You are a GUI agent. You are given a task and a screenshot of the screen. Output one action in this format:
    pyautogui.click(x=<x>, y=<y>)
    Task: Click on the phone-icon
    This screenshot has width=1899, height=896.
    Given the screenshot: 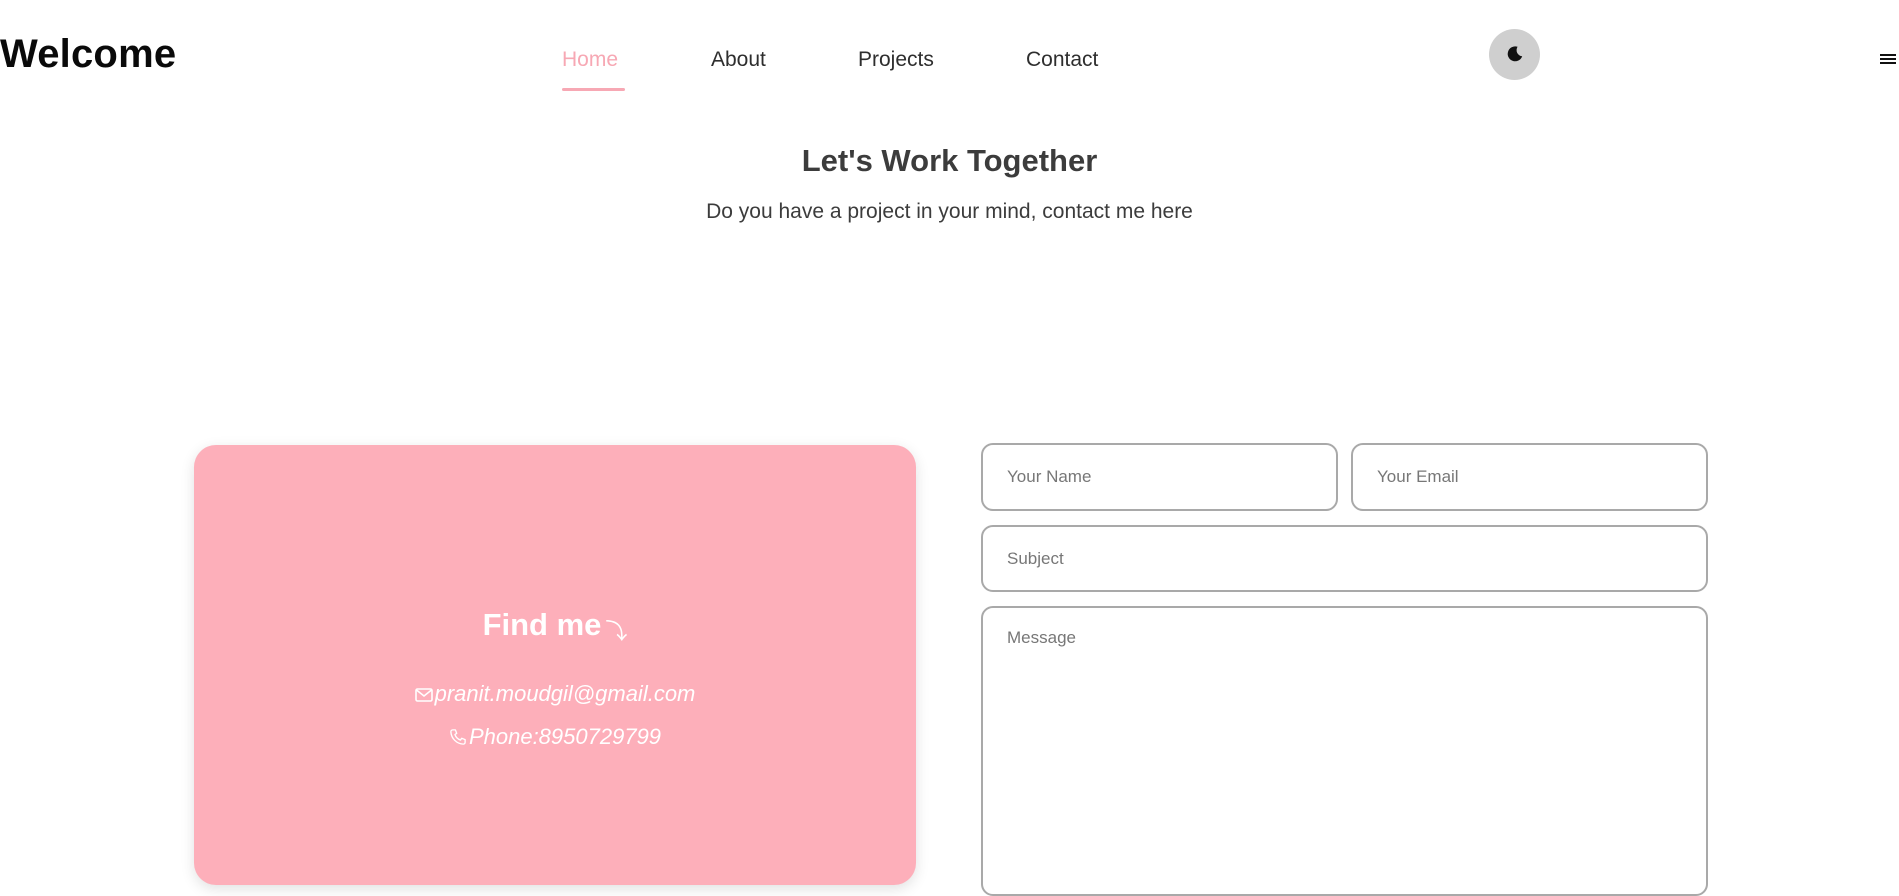 What is the action you would take?
    pyautogui.click(x=458, y=737)
    